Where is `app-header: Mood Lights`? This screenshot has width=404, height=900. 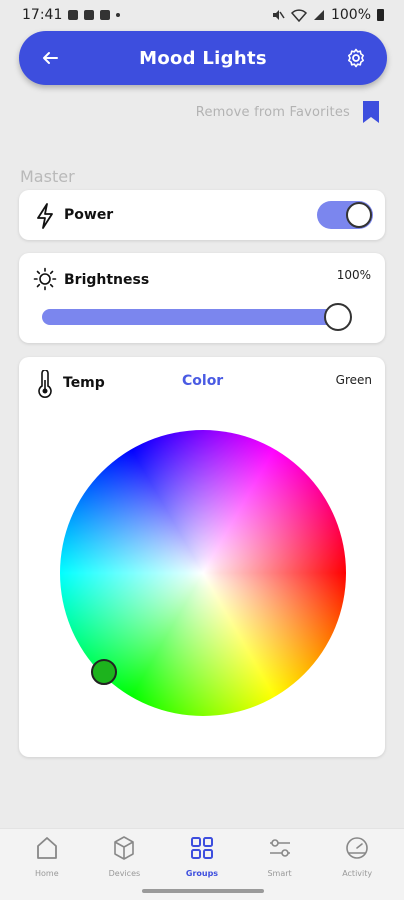 app-header: Mood Lights is located at coordinates (203, 58).